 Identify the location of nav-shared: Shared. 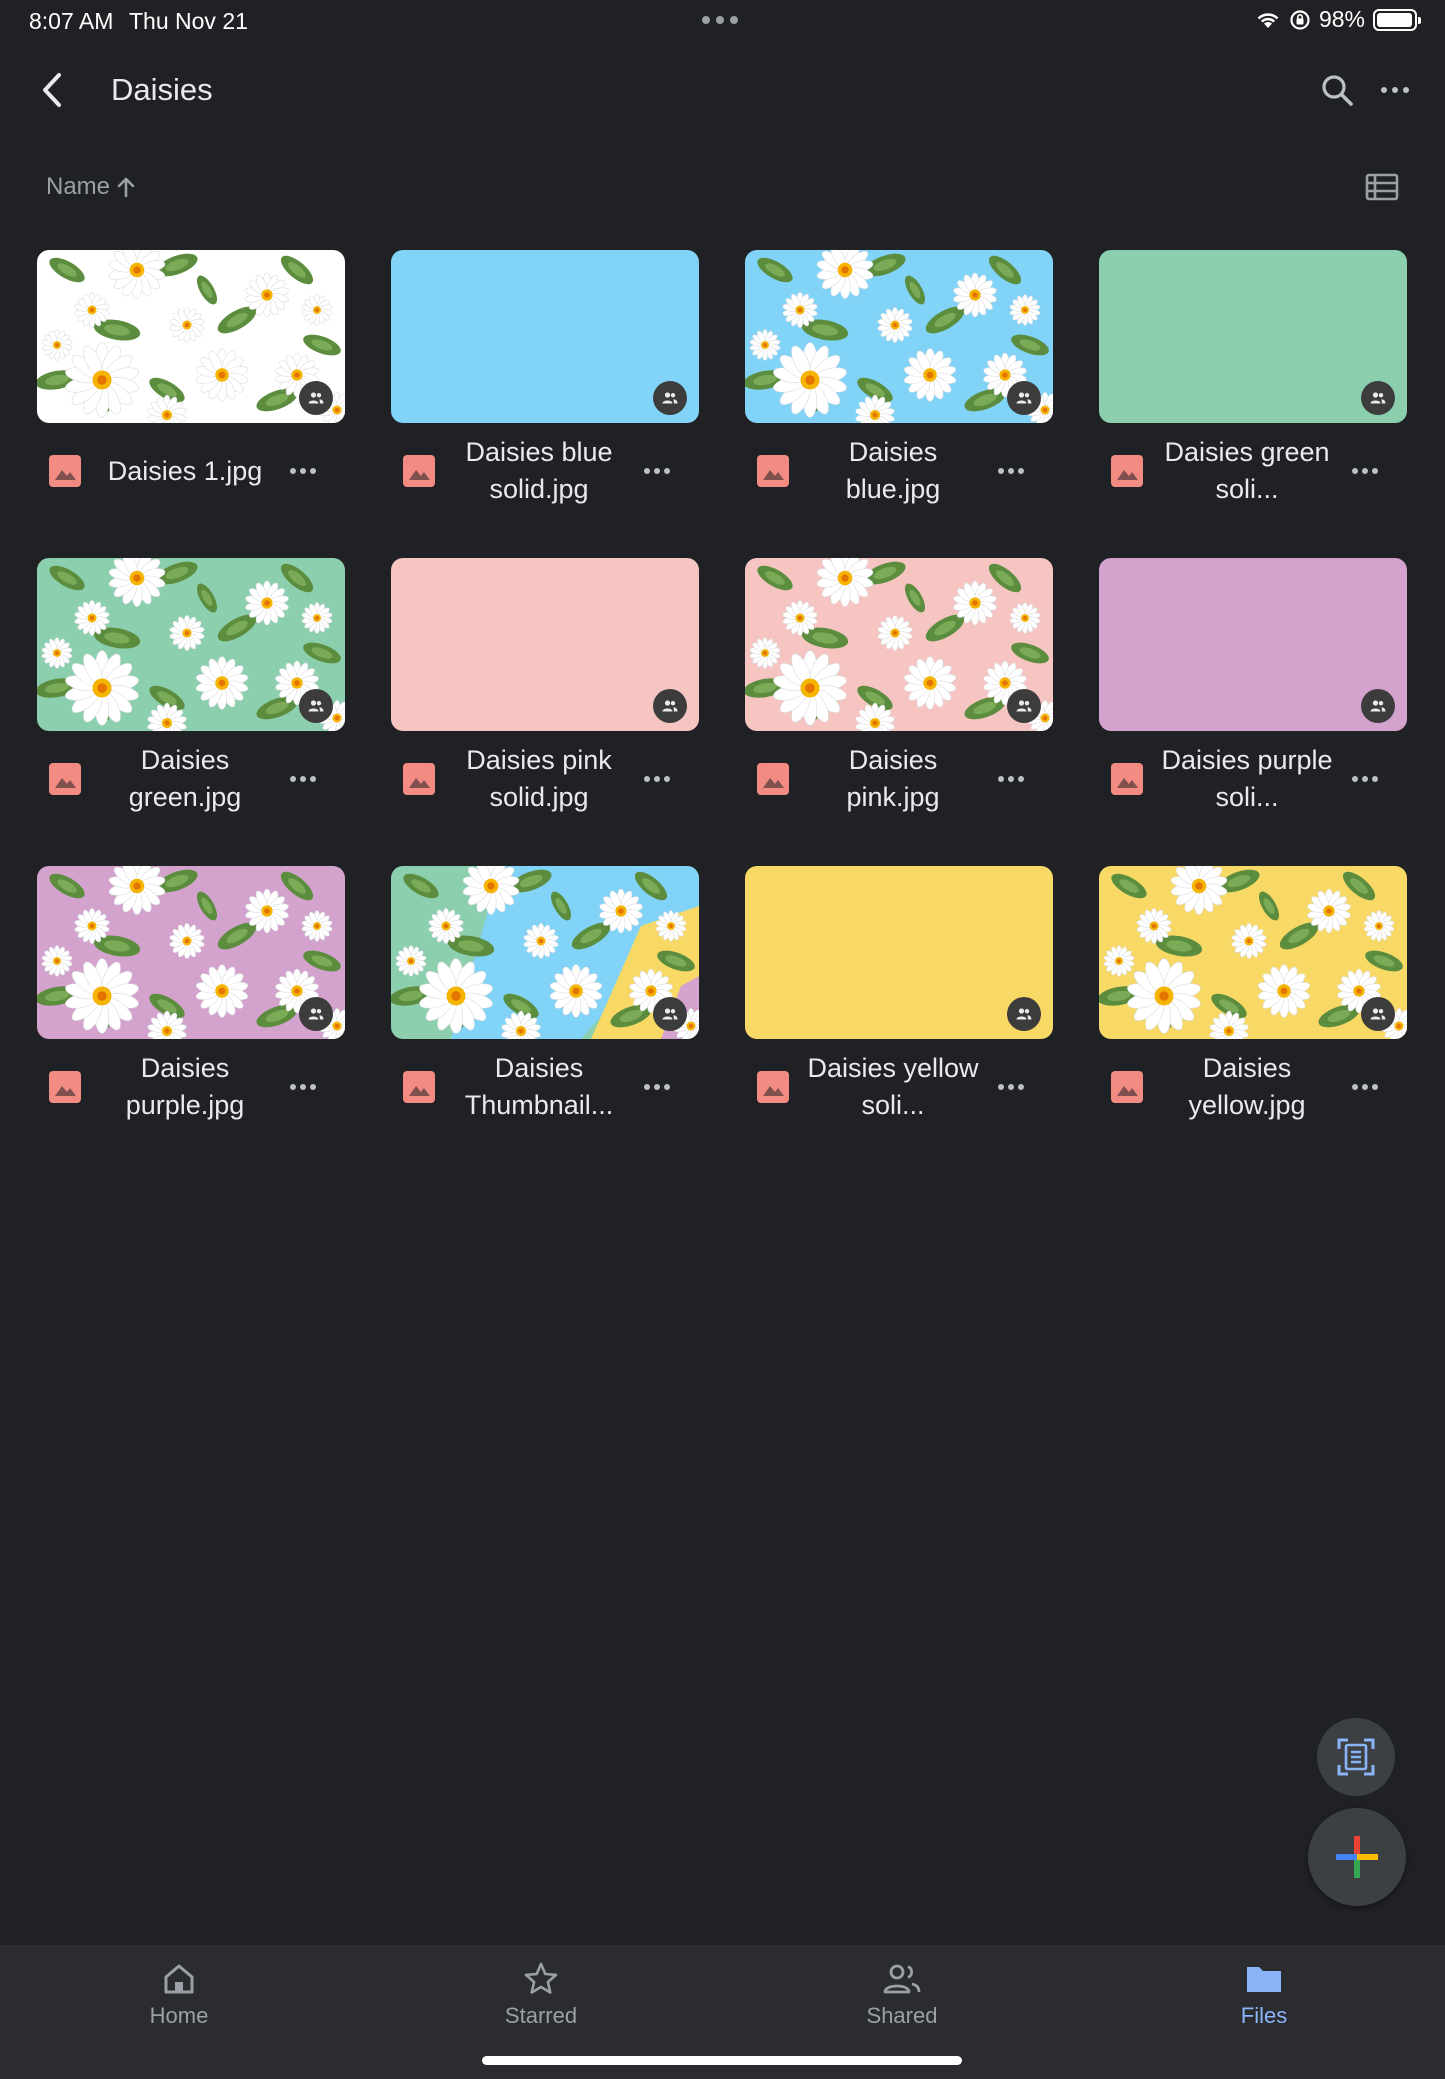
(902, 2001).